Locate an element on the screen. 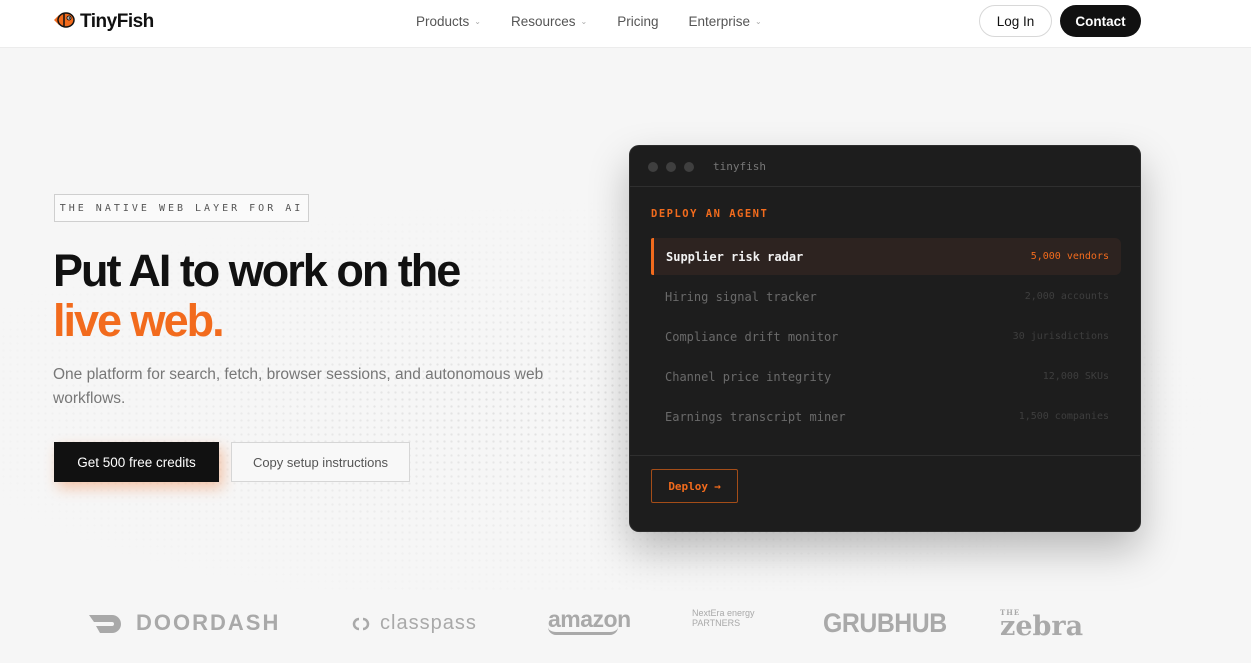 The height and width of the screenshot is (663, 1251). nav-resources-label: Resources is located at coordinates (543, 21).